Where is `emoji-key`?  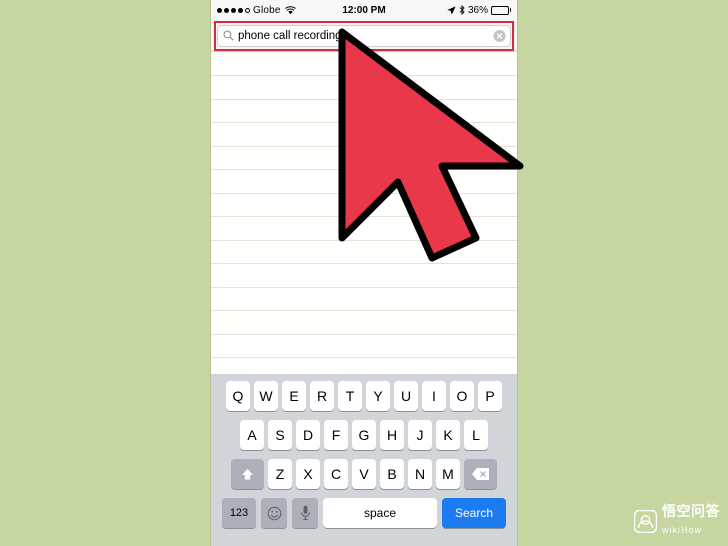 emoji-key is located at coordinates (274, 513).